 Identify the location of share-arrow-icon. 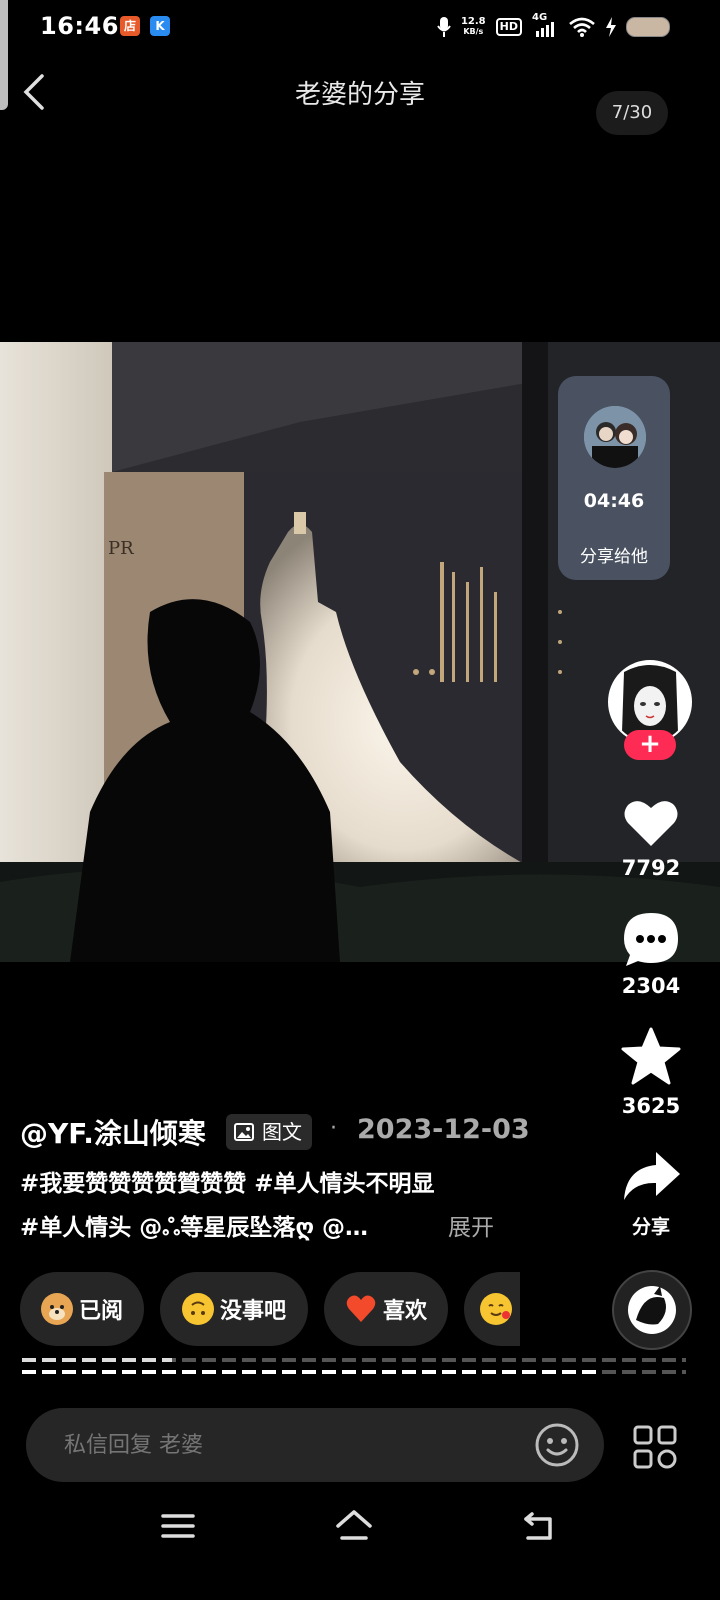
(652, 1176).